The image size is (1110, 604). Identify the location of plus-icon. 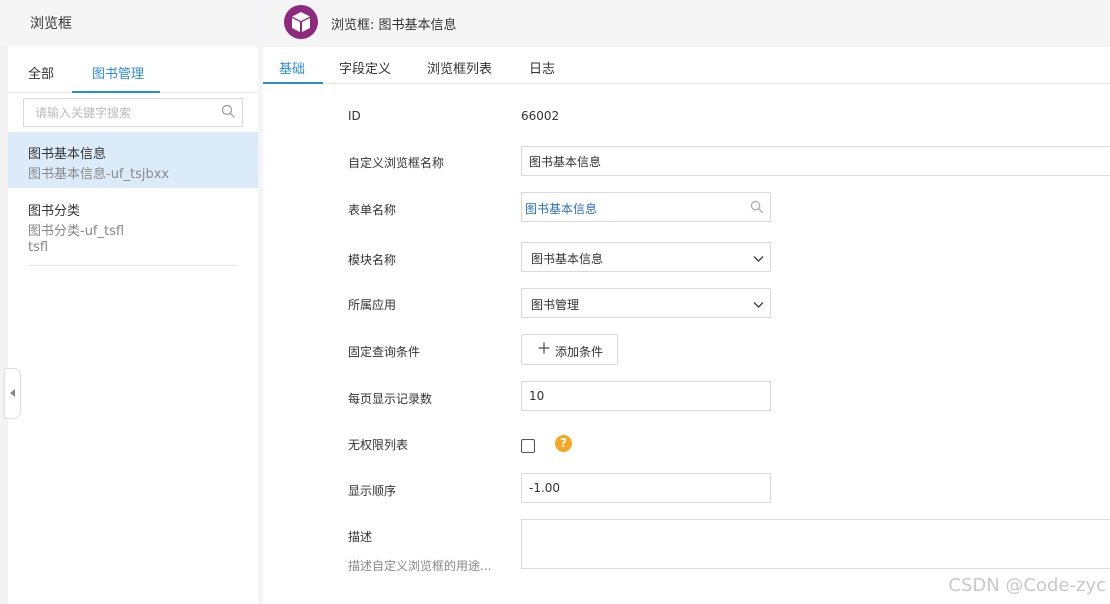
(544, 349).